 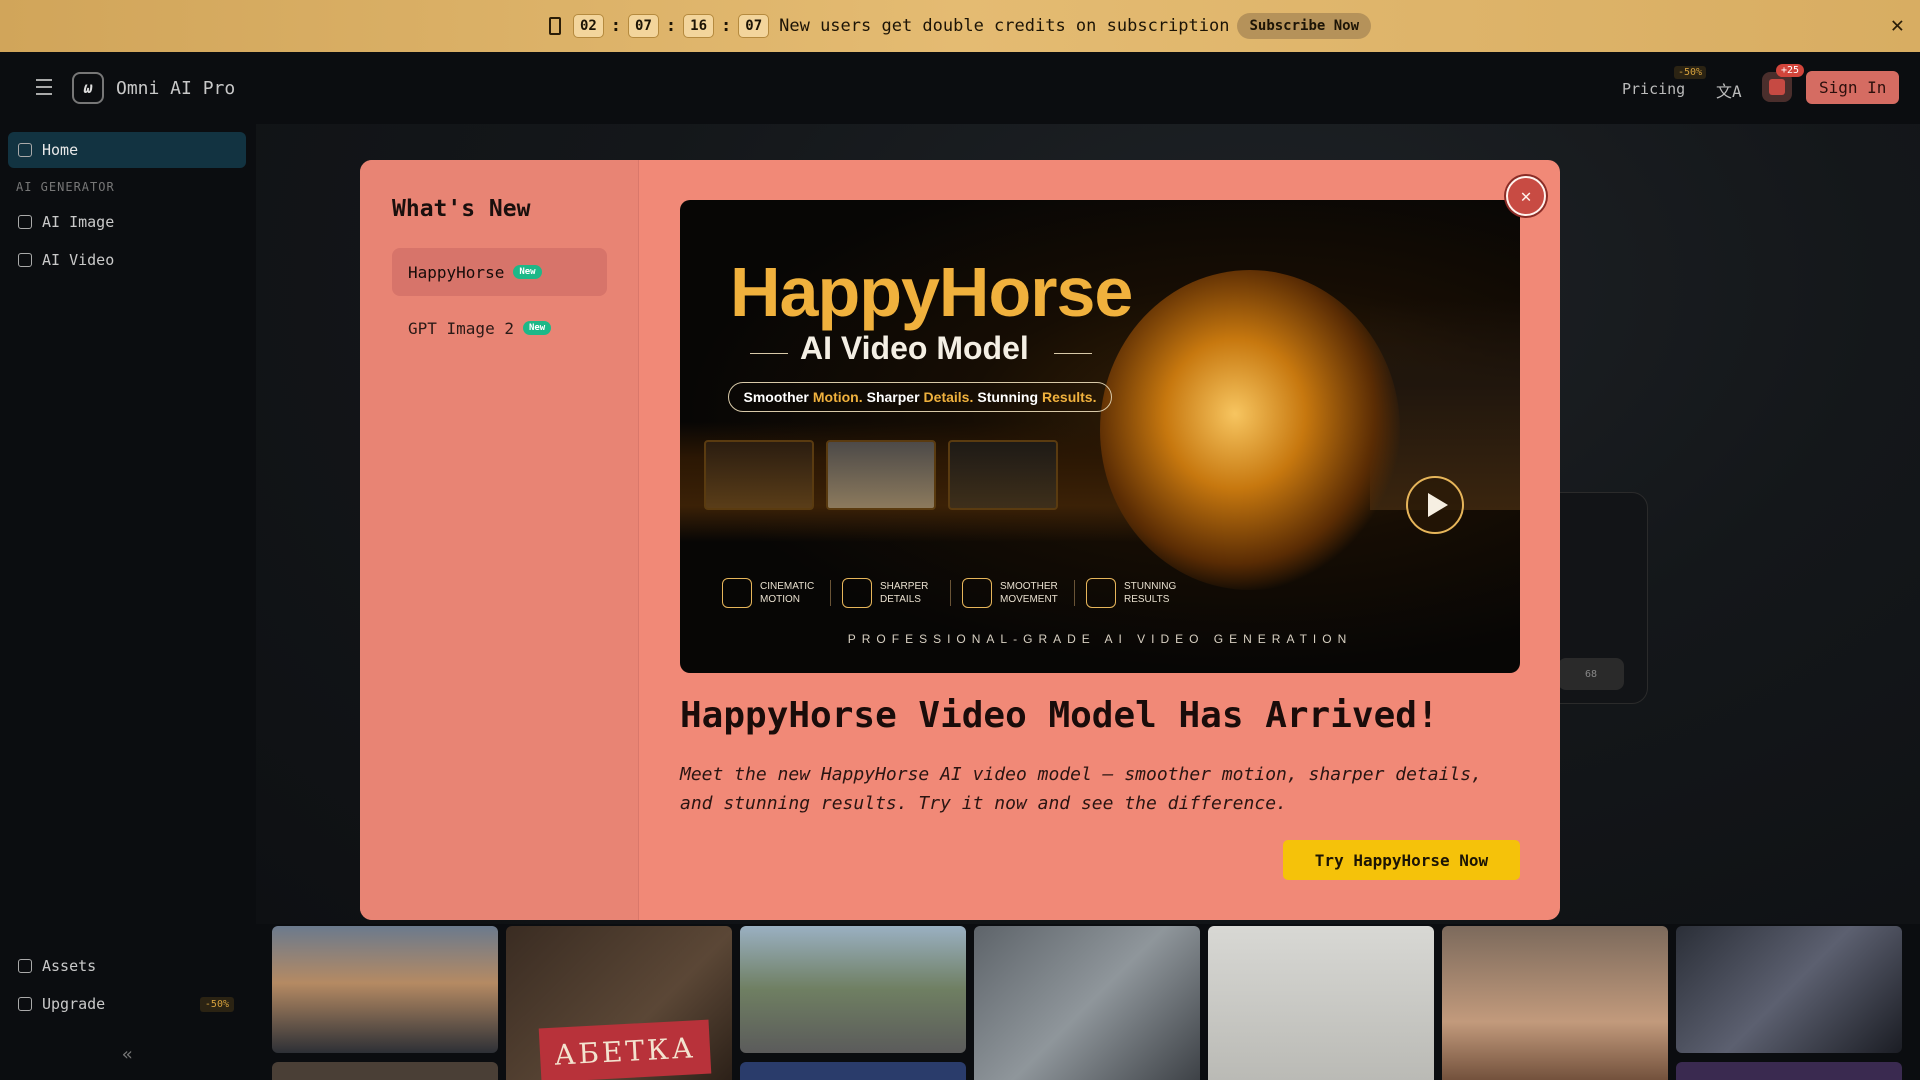 What do you see at coordinates (914, 348) in the screenshot?
I see `hero-subtitle: AI Video Model` at bounding box center [914, 348].